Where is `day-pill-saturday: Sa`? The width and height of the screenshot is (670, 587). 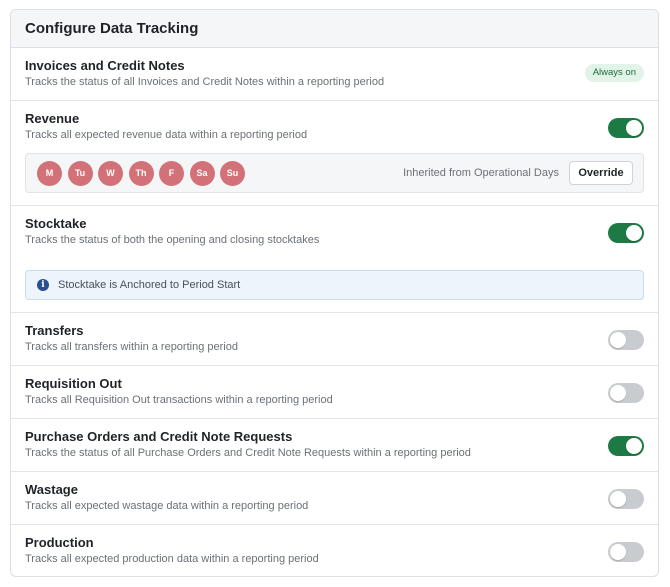 day-pill-saturday: Sa is located at coordinates (202, 173).